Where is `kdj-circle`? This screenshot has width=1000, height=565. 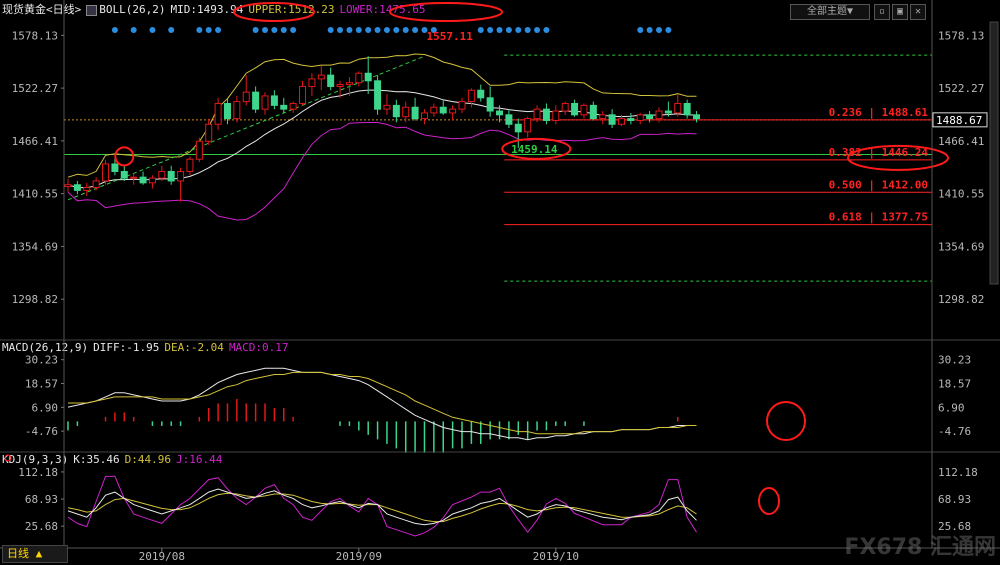
kdj-circle is located at coordinates (769, 501).